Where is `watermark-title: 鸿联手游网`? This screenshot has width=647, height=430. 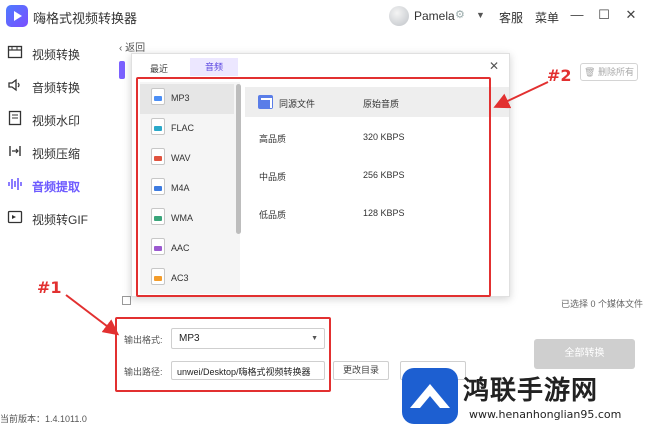 watermark-title: 鸿联手游网 is located at coordinates (531, 391).